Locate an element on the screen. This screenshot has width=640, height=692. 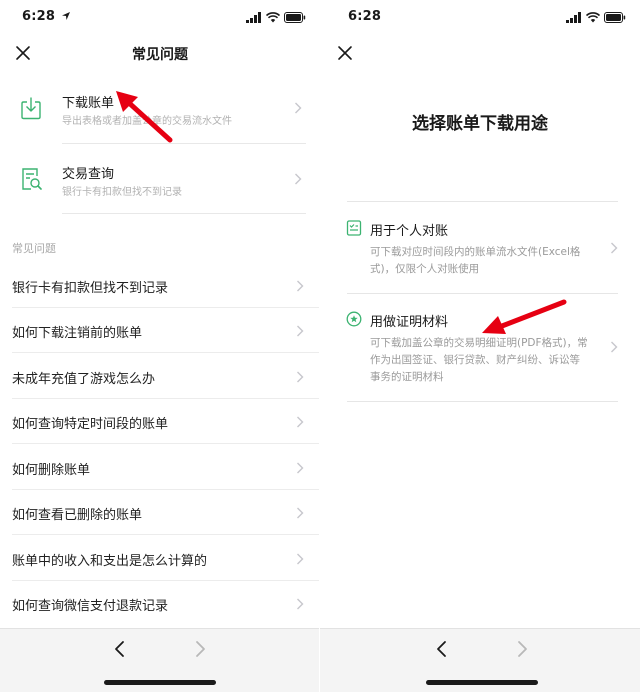
faq-item-label: 如何删除账单 is located at coordinates (51, 470).